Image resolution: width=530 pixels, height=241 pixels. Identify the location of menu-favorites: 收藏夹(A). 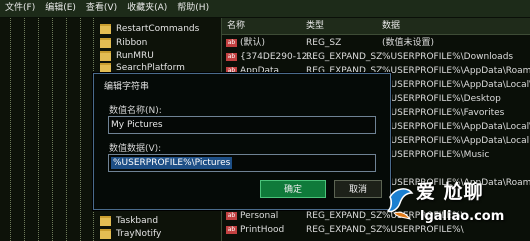
(147, 8).